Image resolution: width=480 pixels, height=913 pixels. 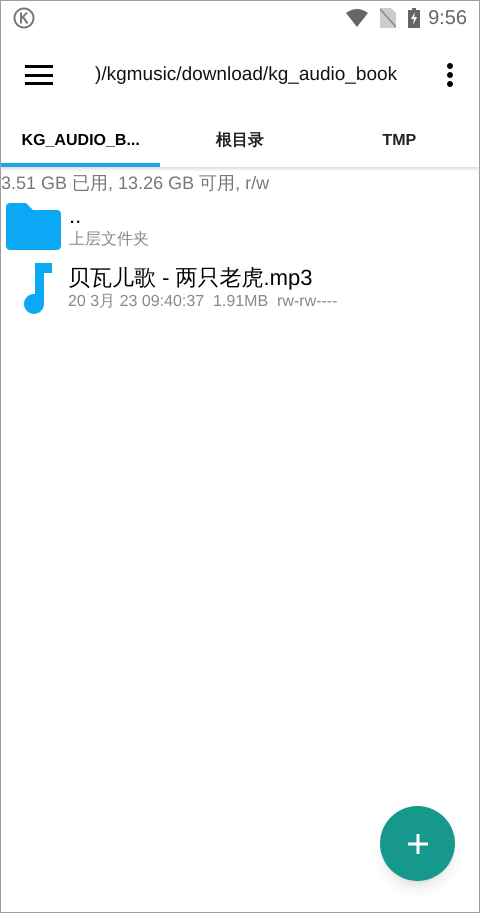 I want to click on tab: 根目录, so click(x=240, y=141).